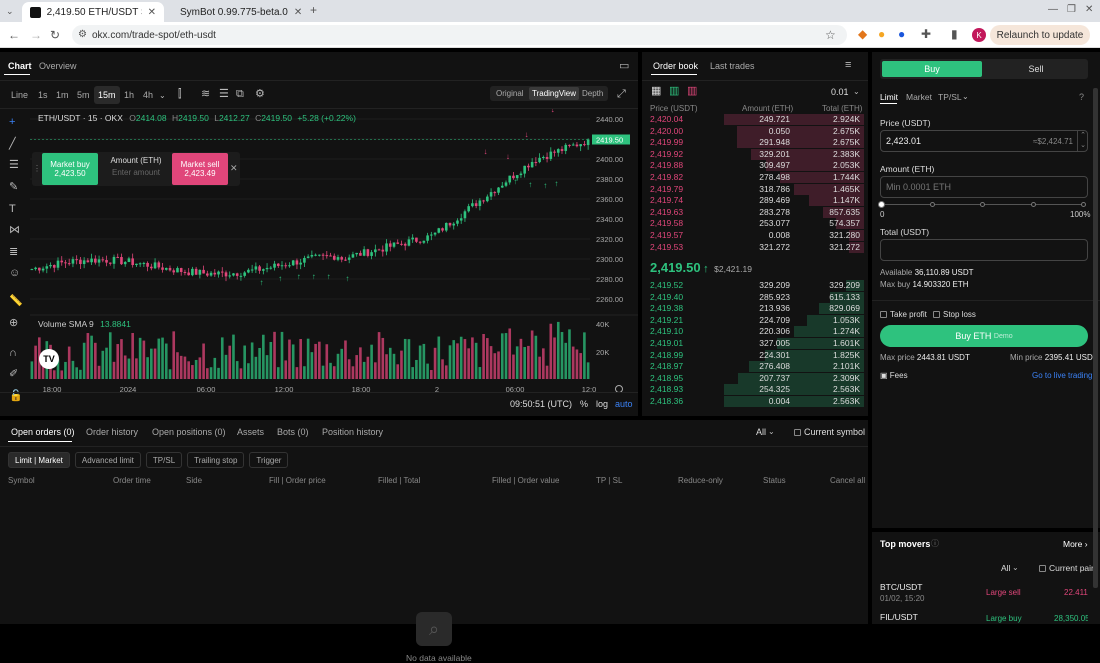 This screenshot has height=663, width=1100. Describe the element at coordinates (1082, 136) in the screenshot. I see `increment-icon: ⌃` at that location.